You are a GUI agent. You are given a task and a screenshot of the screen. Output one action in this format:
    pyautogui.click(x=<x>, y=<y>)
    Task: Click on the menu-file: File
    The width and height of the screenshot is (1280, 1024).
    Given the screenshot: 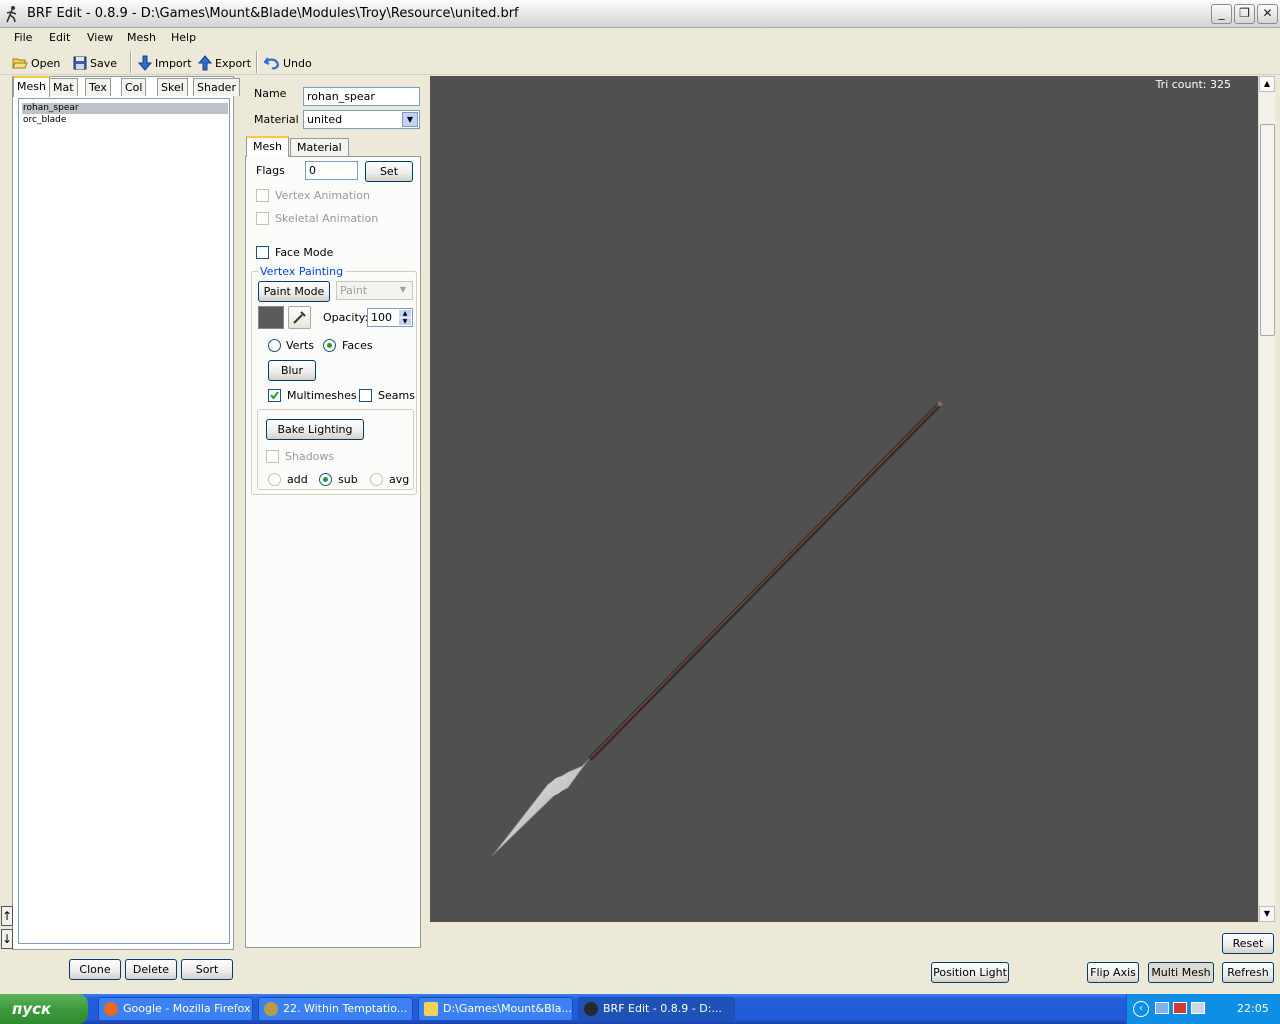 What is the action you would take?
    pyautogui.click(x=23, y=37)
    